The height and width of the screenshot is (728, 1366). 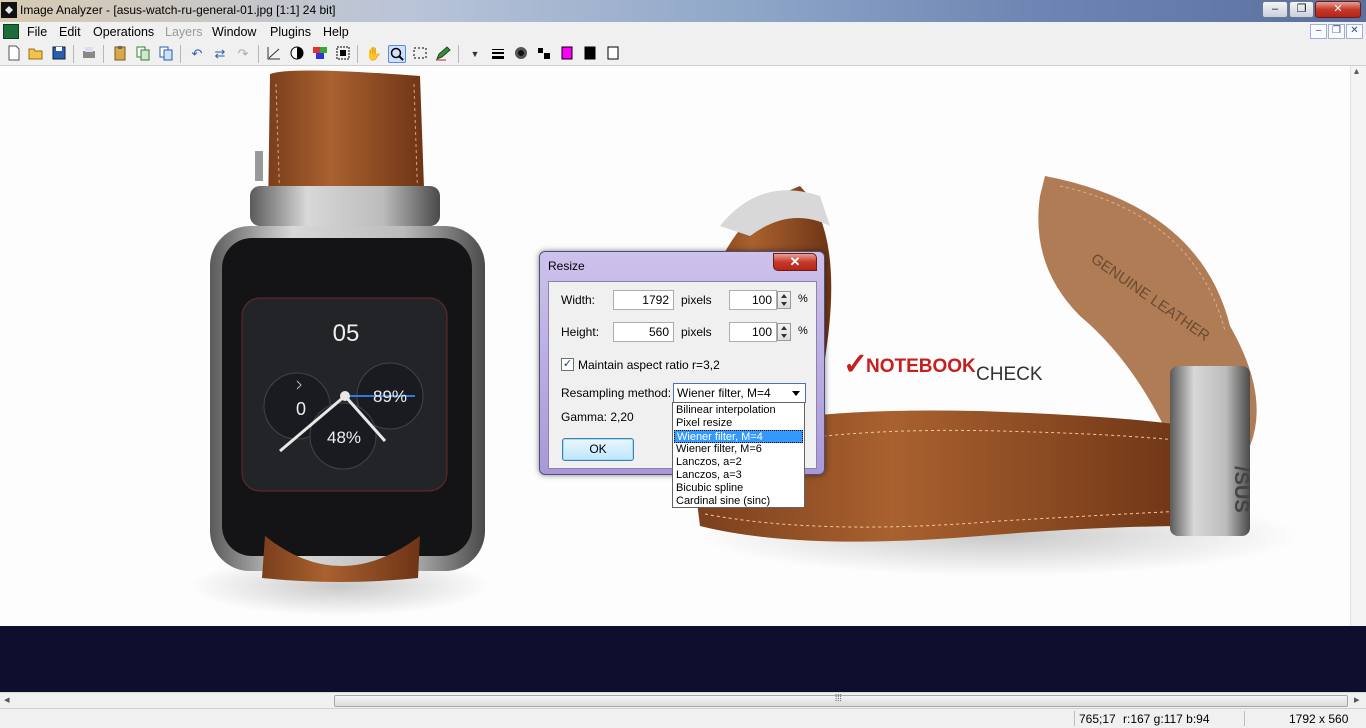 I want to click on mdi-minimize-button: –, so click(x=1318, y=31).